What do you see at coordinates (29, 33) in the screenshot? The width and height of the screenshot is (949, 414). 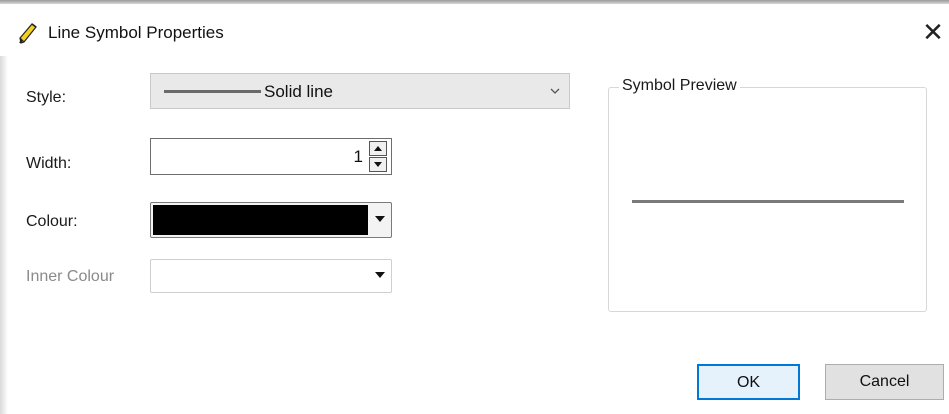 I see `pencil-icon` at bounding box center [29, 33].